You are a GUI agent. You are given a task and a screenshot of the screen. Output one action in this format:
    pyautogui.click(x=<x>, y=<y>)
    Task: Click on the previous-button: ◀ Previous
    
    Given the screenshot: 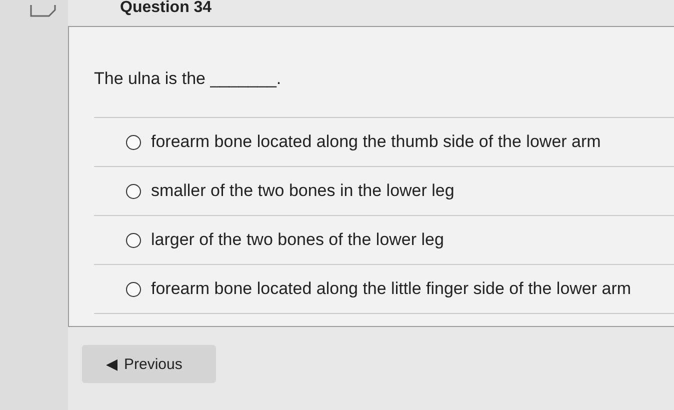 What is the action you would take?
    pyautogui.click(x=149, y=364)
    